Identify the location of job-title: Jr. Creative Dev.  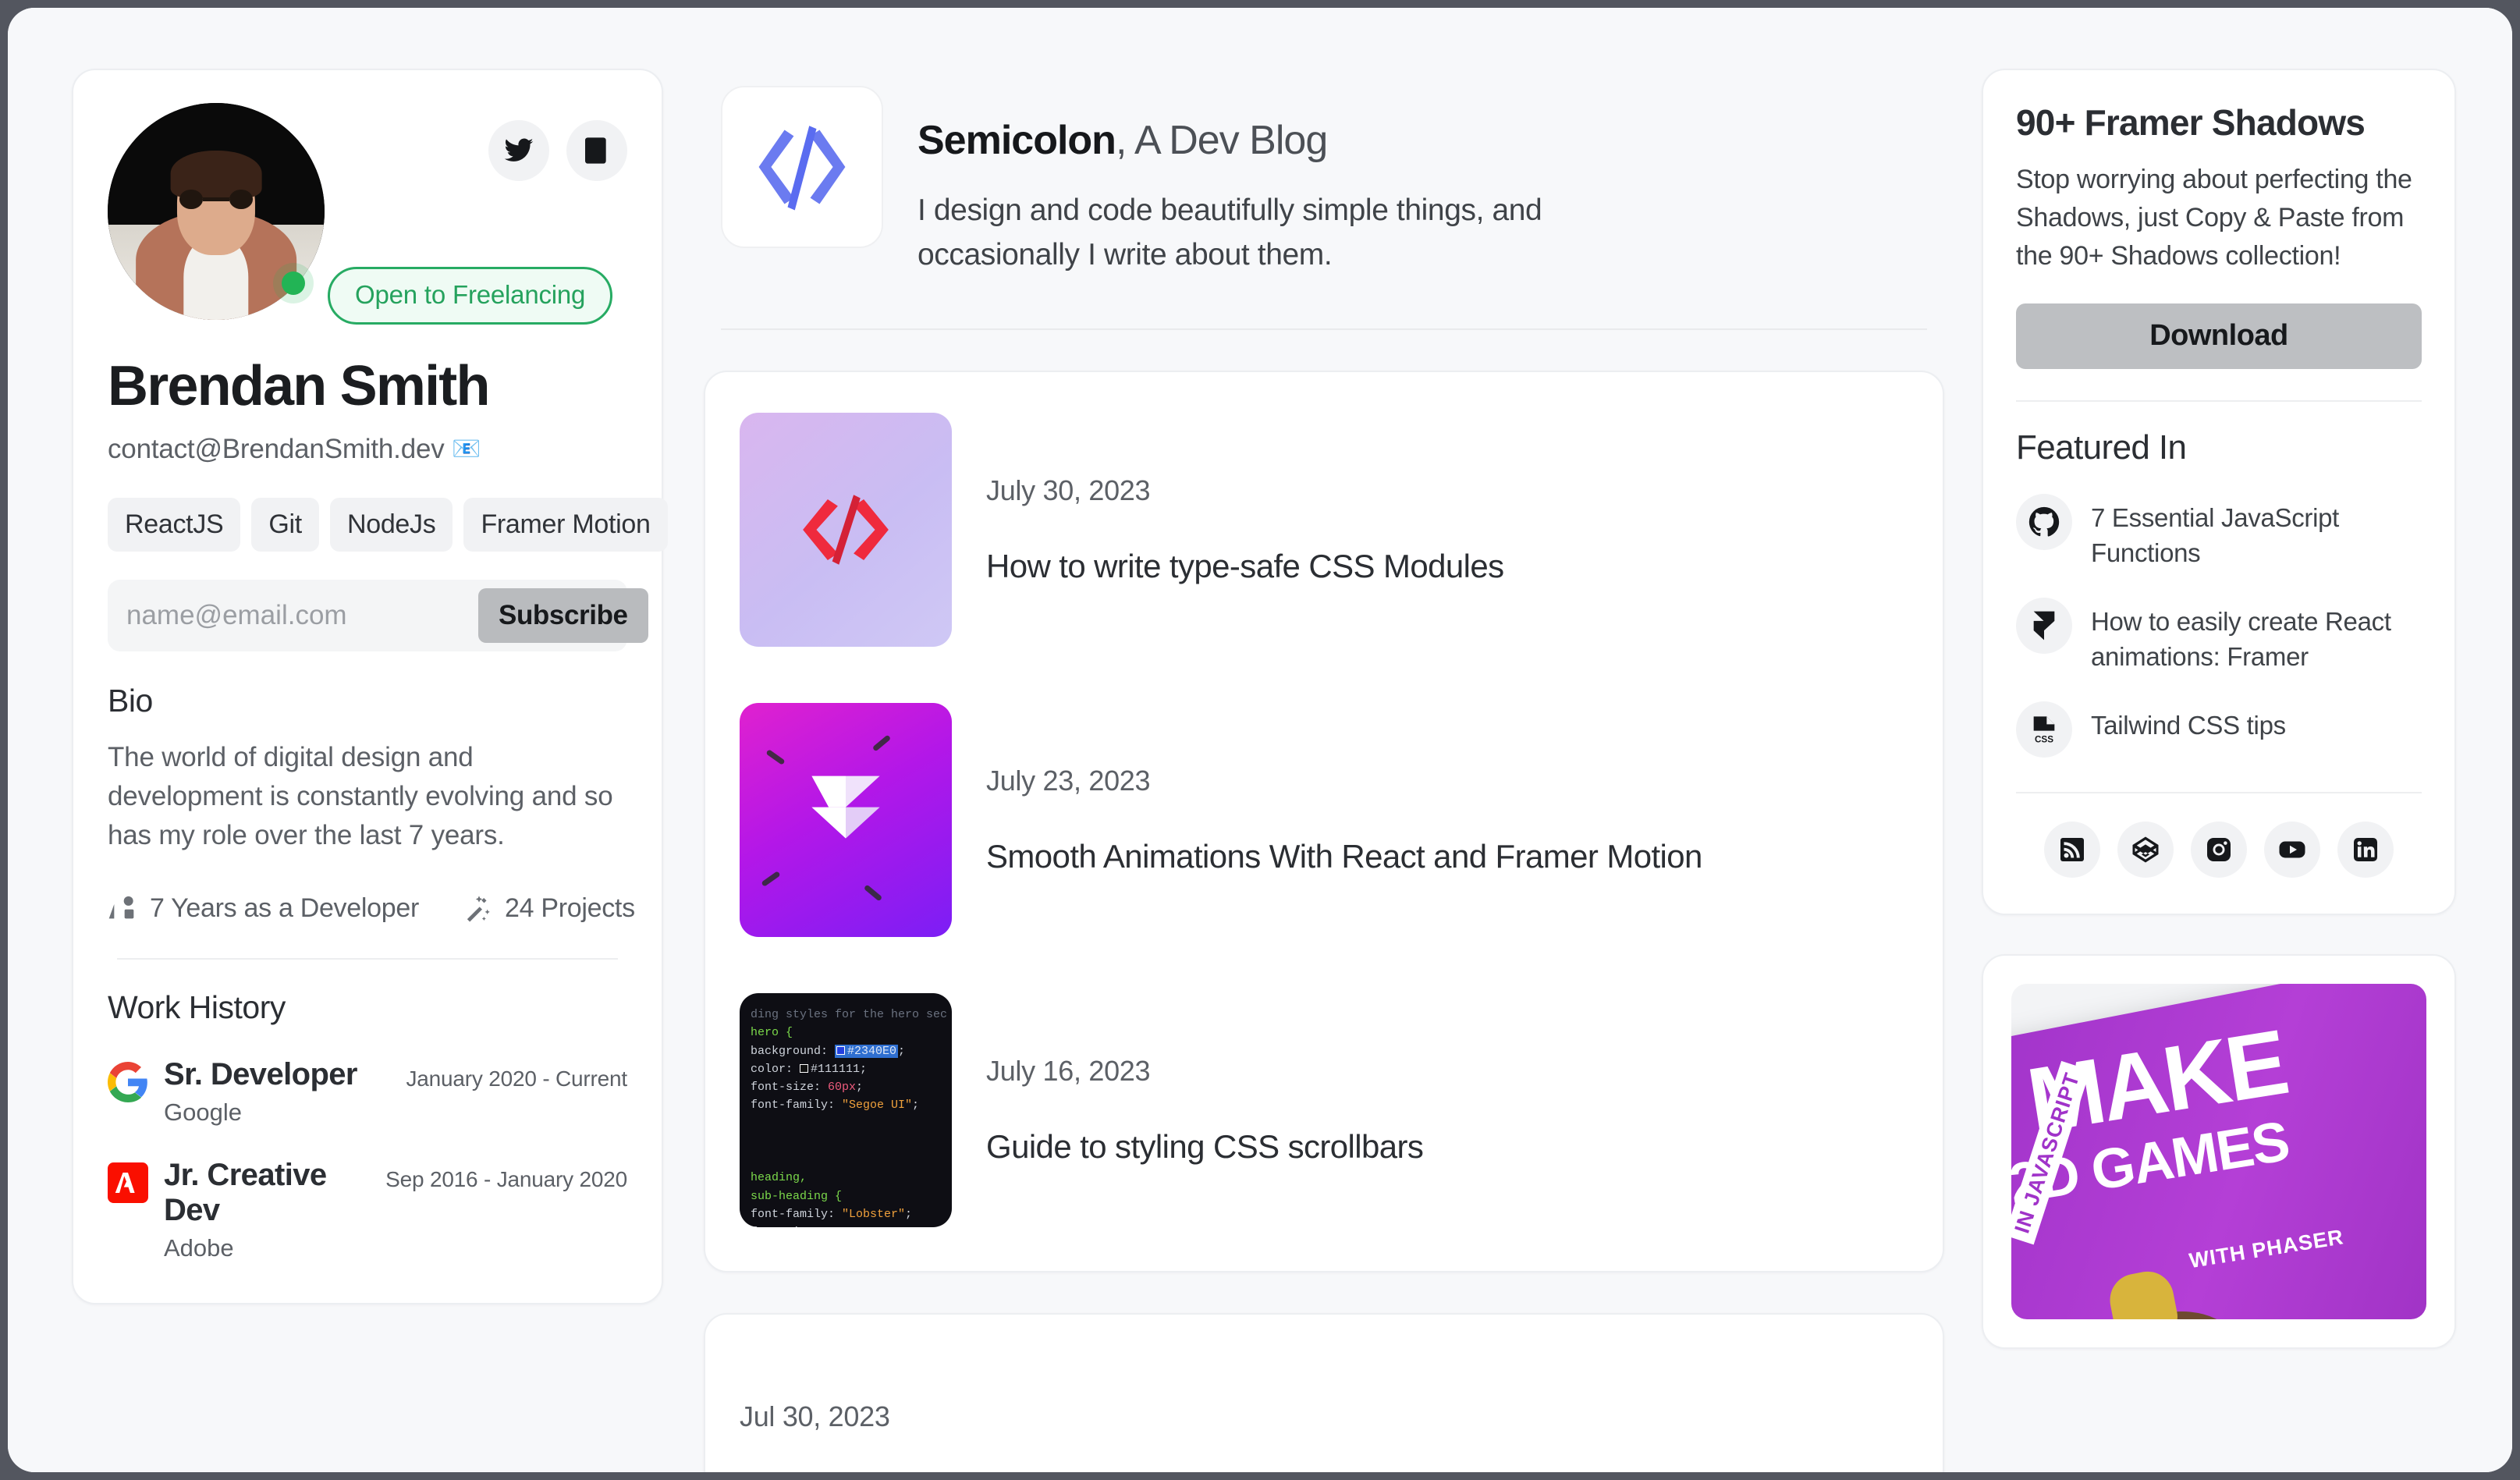
(246, 1193).